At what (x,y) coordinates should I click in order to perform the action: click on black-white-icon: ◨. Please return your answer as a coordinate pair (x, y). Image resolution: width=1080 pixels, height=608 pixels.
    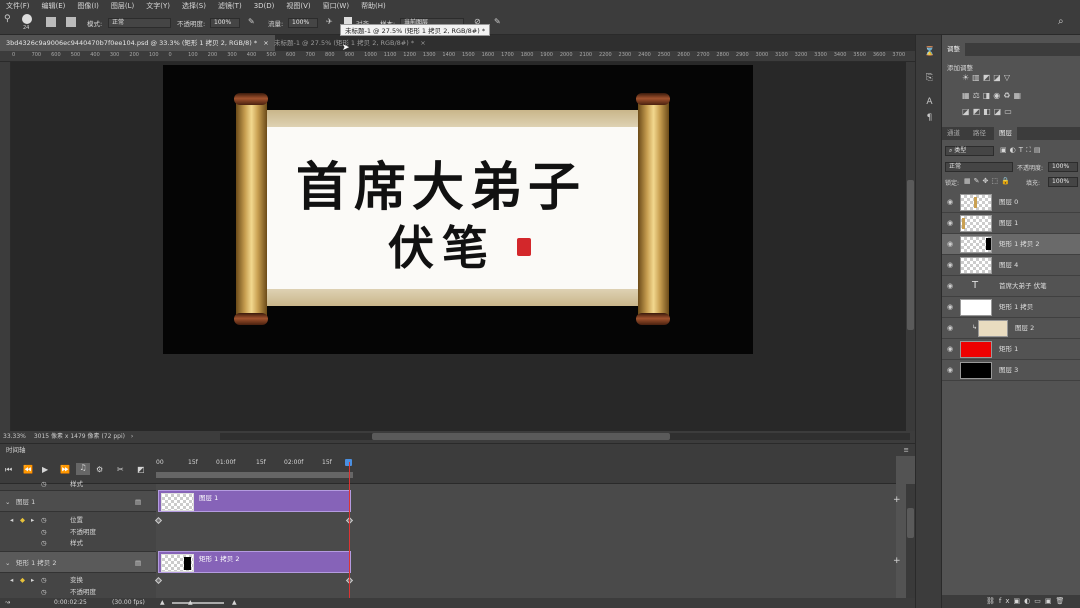
    Looking at the image, I should click on (987, 95).